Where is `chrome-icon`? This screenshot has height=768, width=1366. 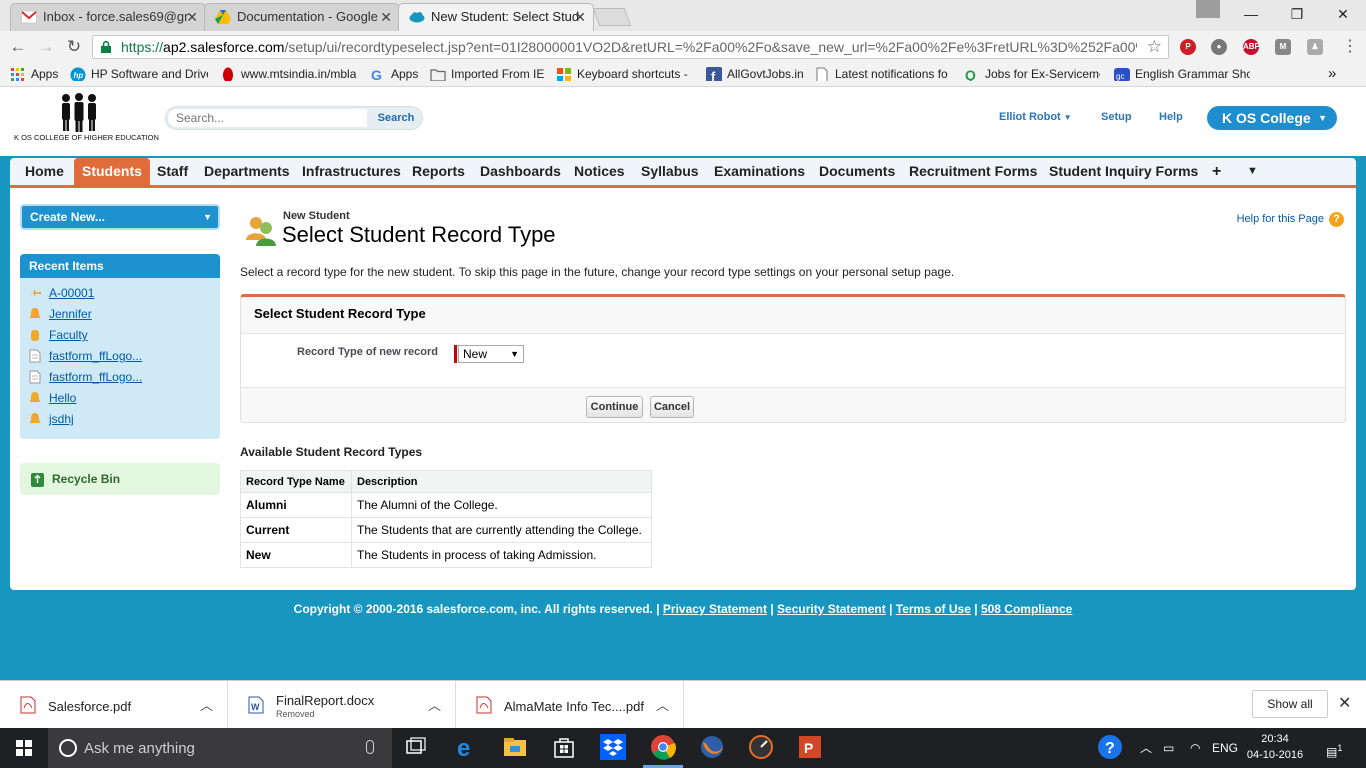
chrome-icon is located at coordinates (663, 747).